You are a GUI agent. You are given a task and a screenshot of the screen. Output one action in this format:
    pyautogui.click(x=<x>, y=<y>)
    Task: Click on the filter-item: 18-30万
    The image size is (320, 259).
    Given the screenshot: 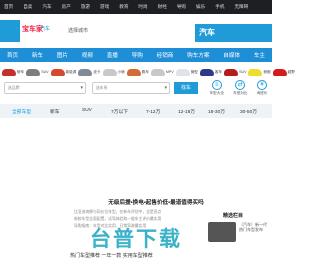 What is the action you would take?
    pyautogui.click(x=216, y=111)
    